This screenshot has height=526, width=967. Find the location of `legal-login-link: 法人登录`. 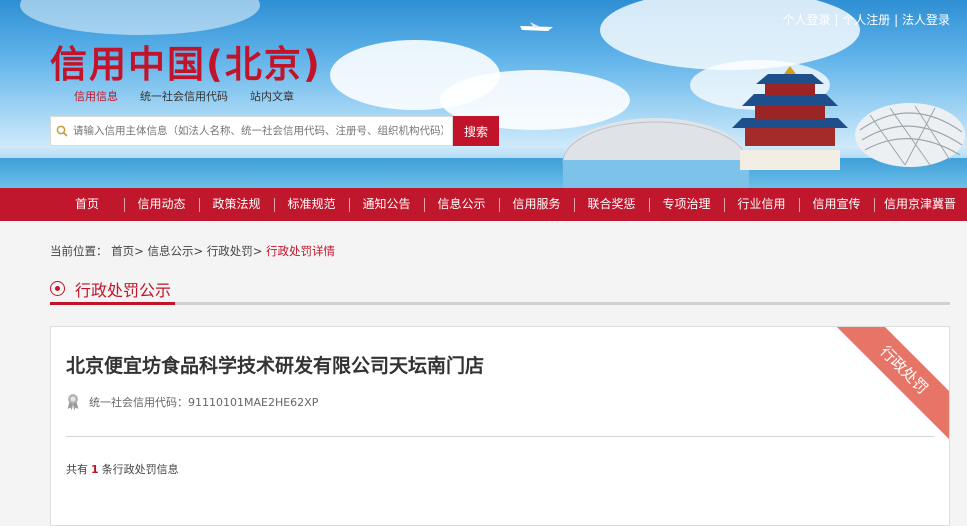

legal-login-link: 法人登录 is located at coordinates (926, 20).